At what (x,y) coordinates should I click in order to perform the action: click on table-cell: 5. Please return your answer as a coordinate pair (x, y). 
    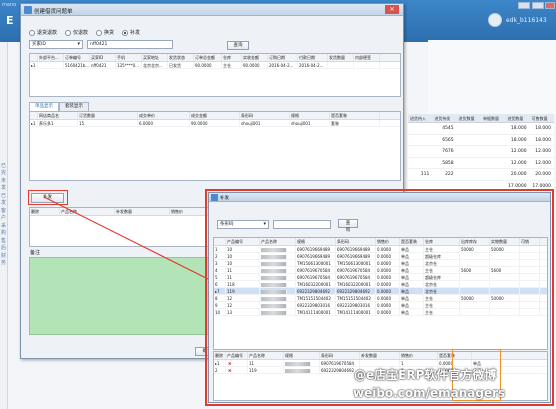
    Looking at the image, I should click on (220, 277).